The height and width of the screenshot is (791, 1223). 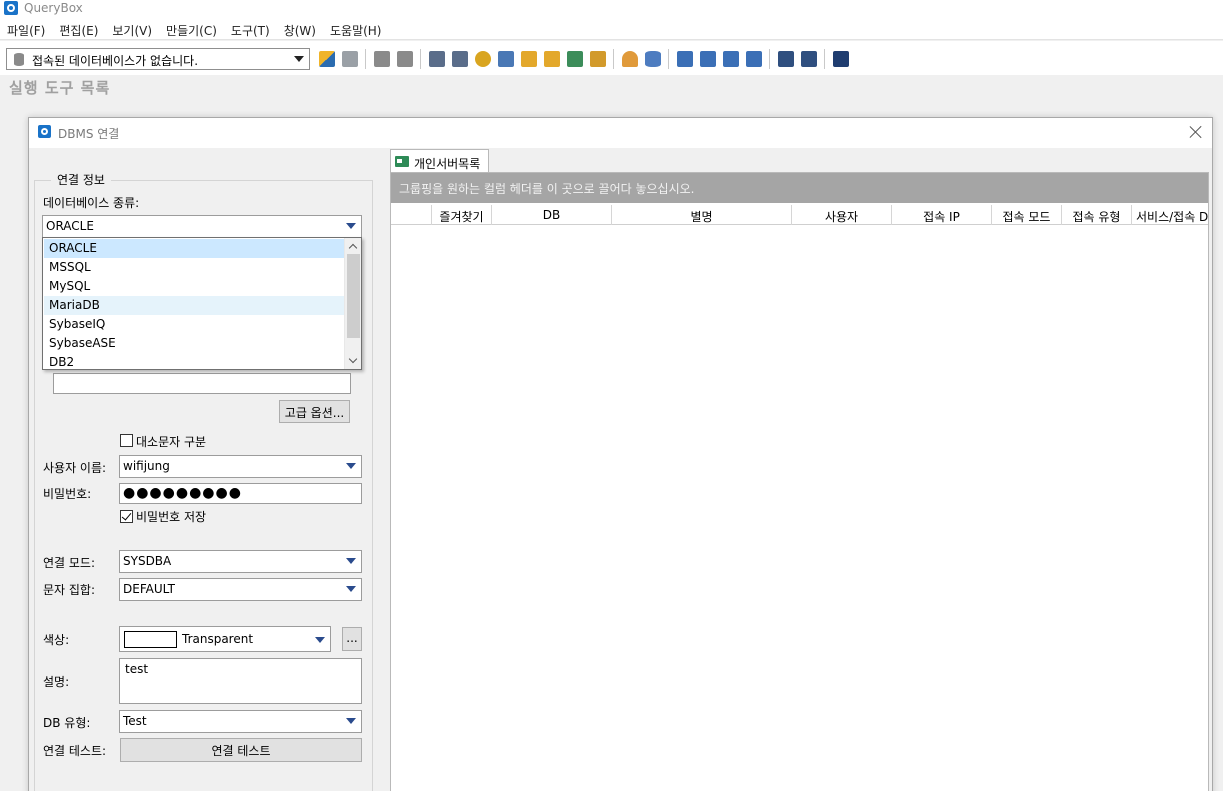 I want to click on column-header-alias: 별명, so click(x=702, y=215).